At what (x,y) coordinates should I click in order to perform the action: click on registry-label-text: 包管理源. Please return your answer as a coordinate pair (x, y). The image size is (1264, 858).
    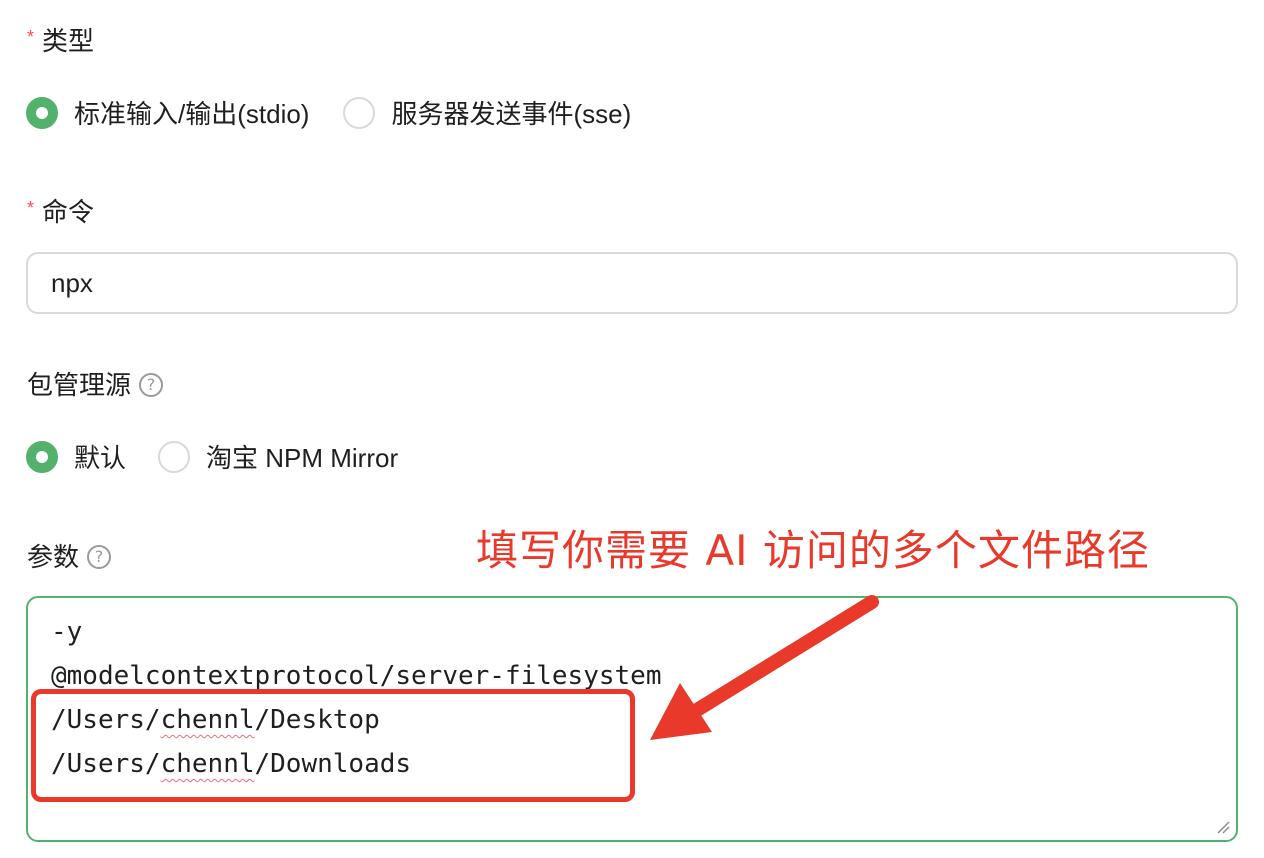
    Looking at the image, I should click on (79, 385).